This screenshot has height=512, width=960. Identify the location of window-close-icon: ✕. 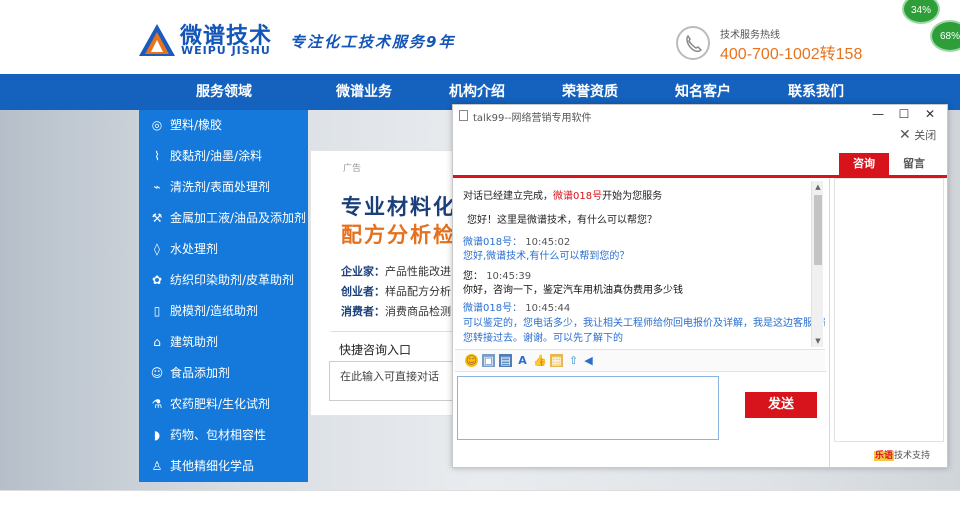
(930, 114).